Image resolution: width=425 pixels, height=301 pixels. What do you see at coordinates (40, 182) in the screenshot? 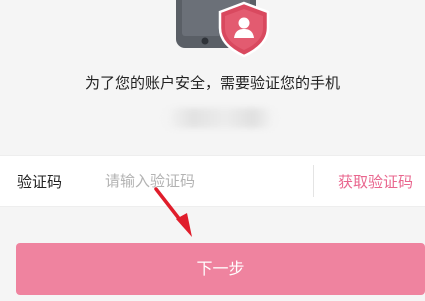
I see `verification-code-label: 验证码` at bounding box center [40, 182].